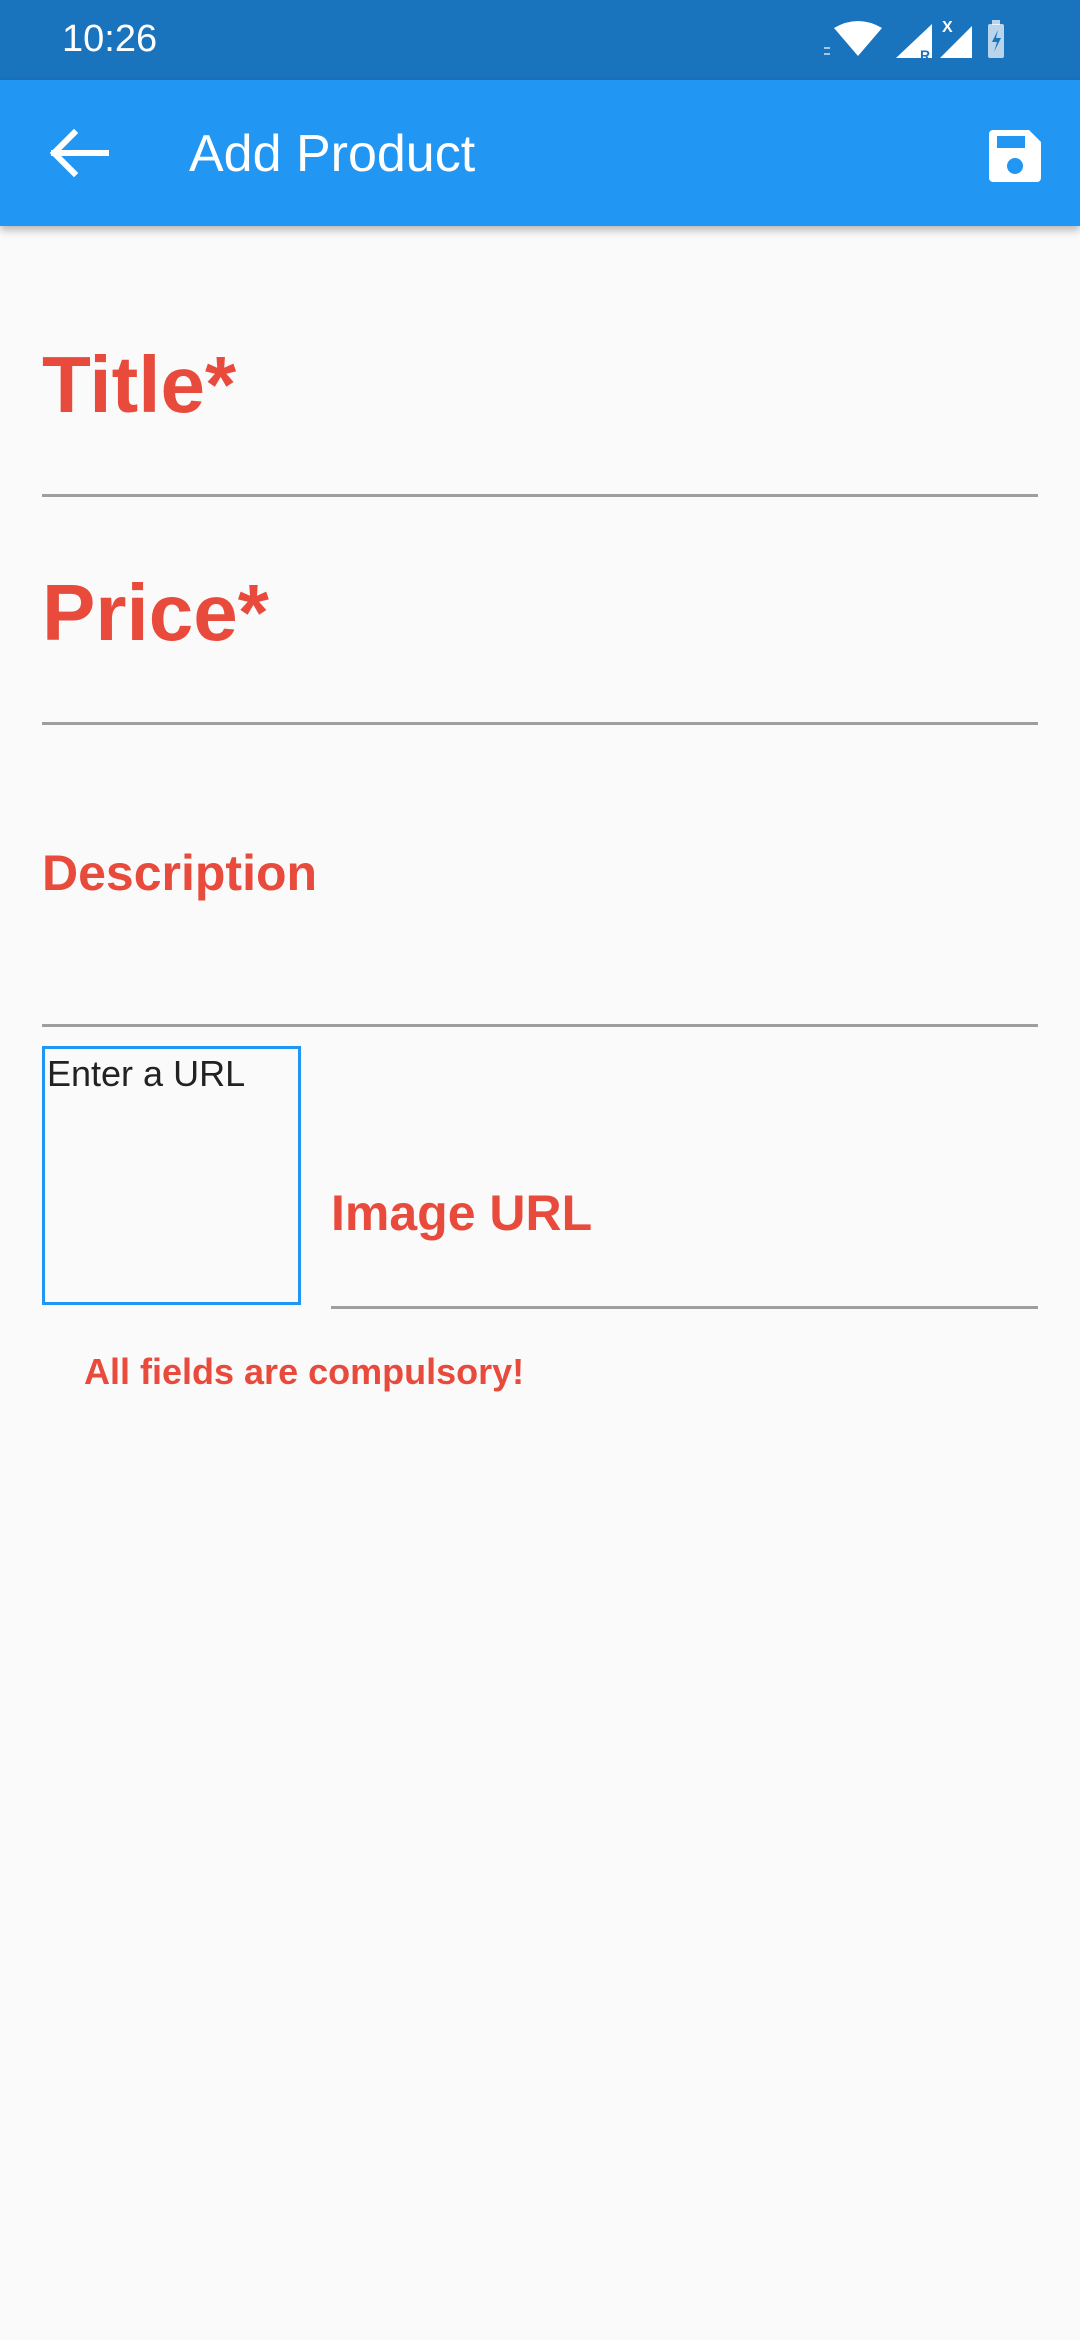 Image resolution: width=1080 pixels, height=2340 pixels. What do you see at coordinates (139, 384) in the screenshot?
I see `title-label: Title*` at bounding box center [139, 384].